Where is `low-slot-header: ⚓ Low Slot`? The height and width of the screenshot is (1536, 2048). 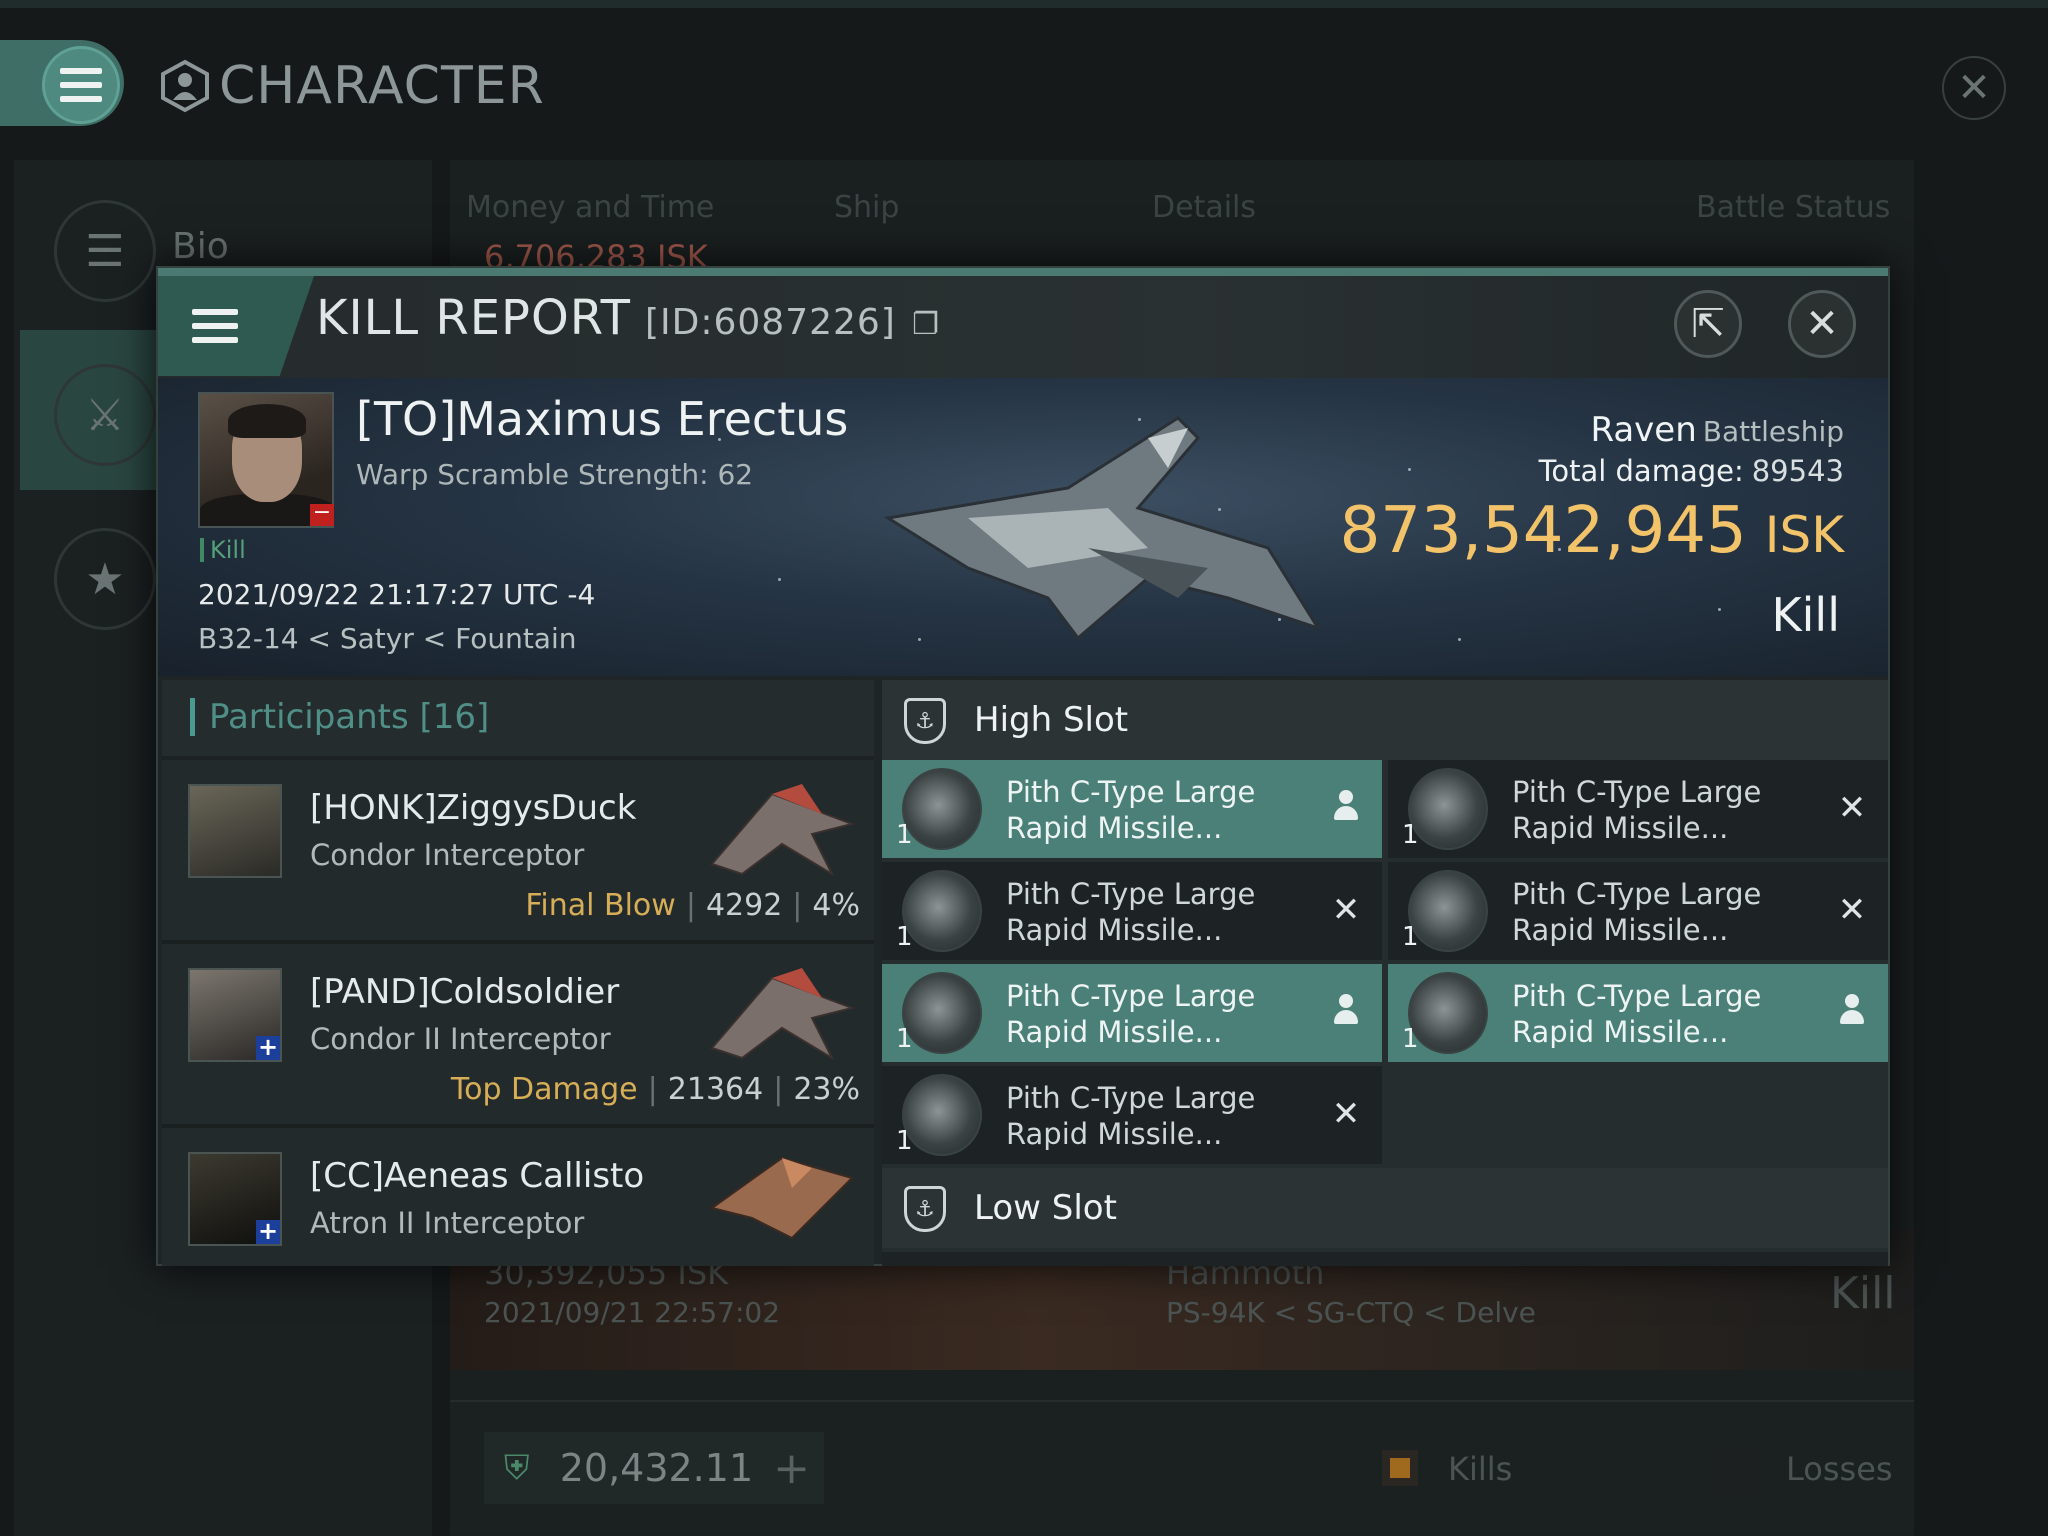 low-slot-header: ⚓ Low Slot is located at coordinates (1385, 1208).